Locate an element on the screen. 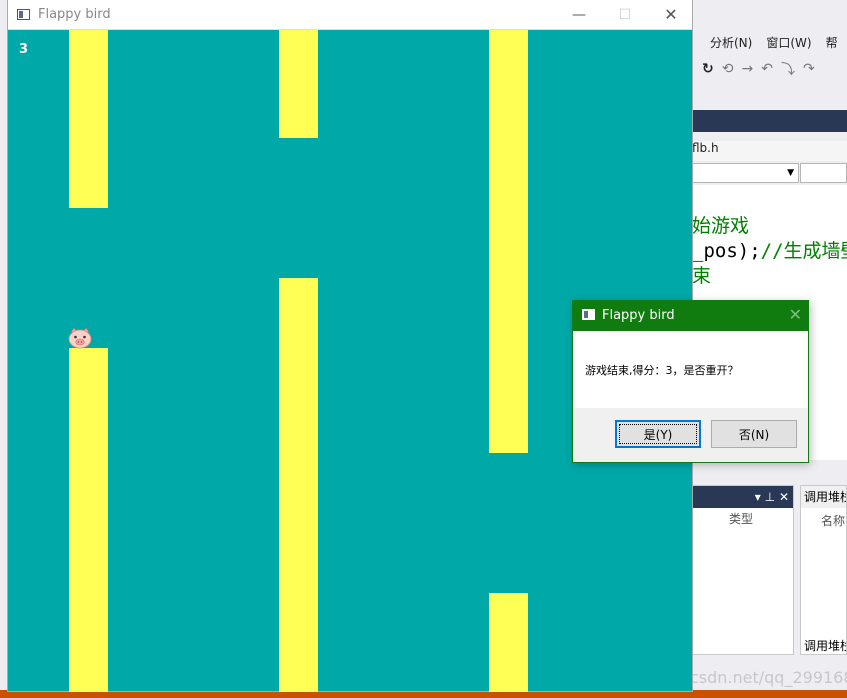 Image resolution: width=847 pixels, height=698 pixels. dialog-titlebar: Flappy bird ✕ is located at coordinates (690, 316).